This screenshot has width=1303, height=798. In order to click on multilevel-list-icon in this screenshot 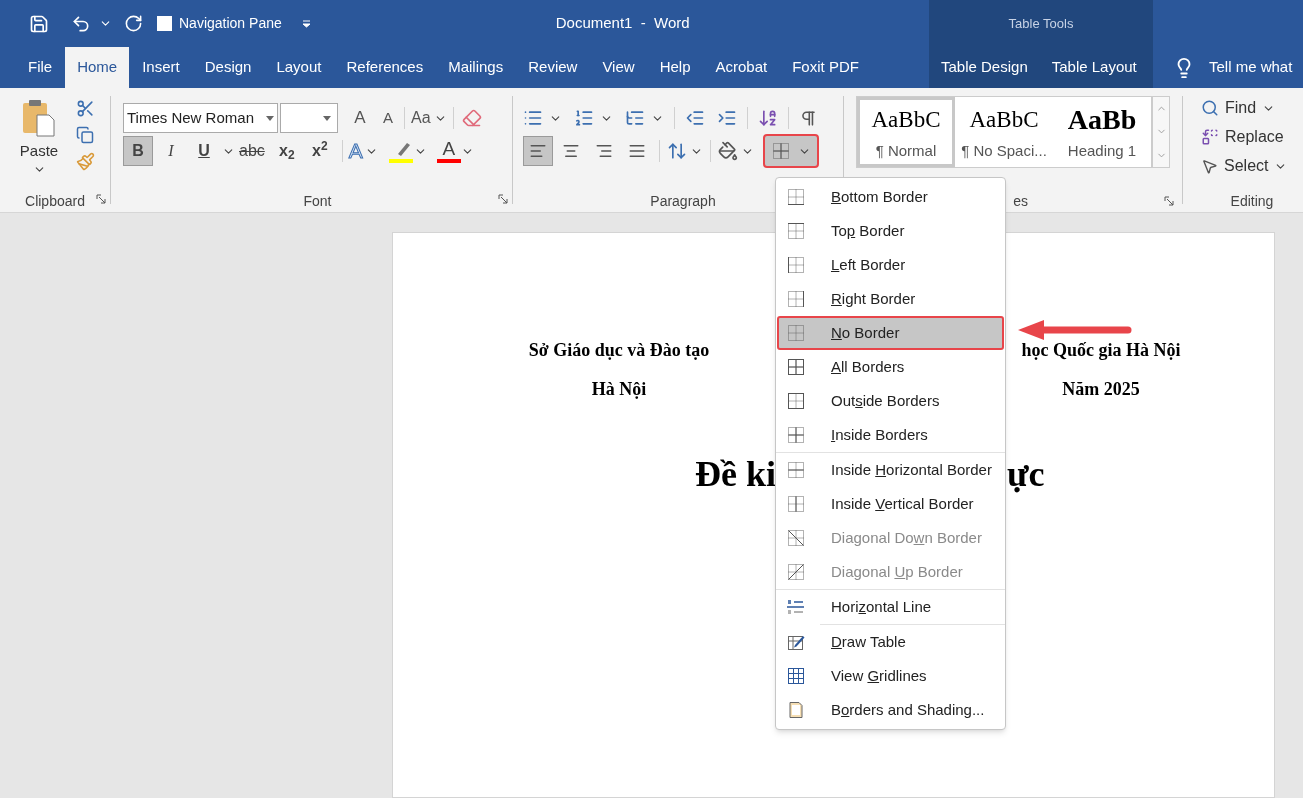, I will do `click(635, 118)`.